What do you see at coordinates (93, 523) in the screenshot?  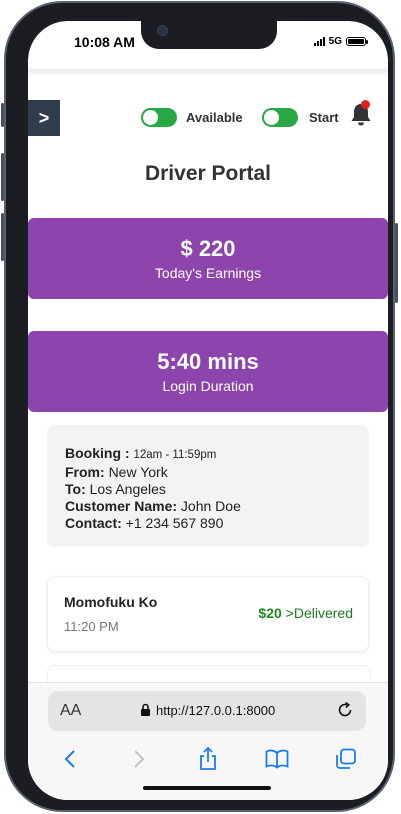 I see `contact-label: Contact:` at bounding box center [93, 523].